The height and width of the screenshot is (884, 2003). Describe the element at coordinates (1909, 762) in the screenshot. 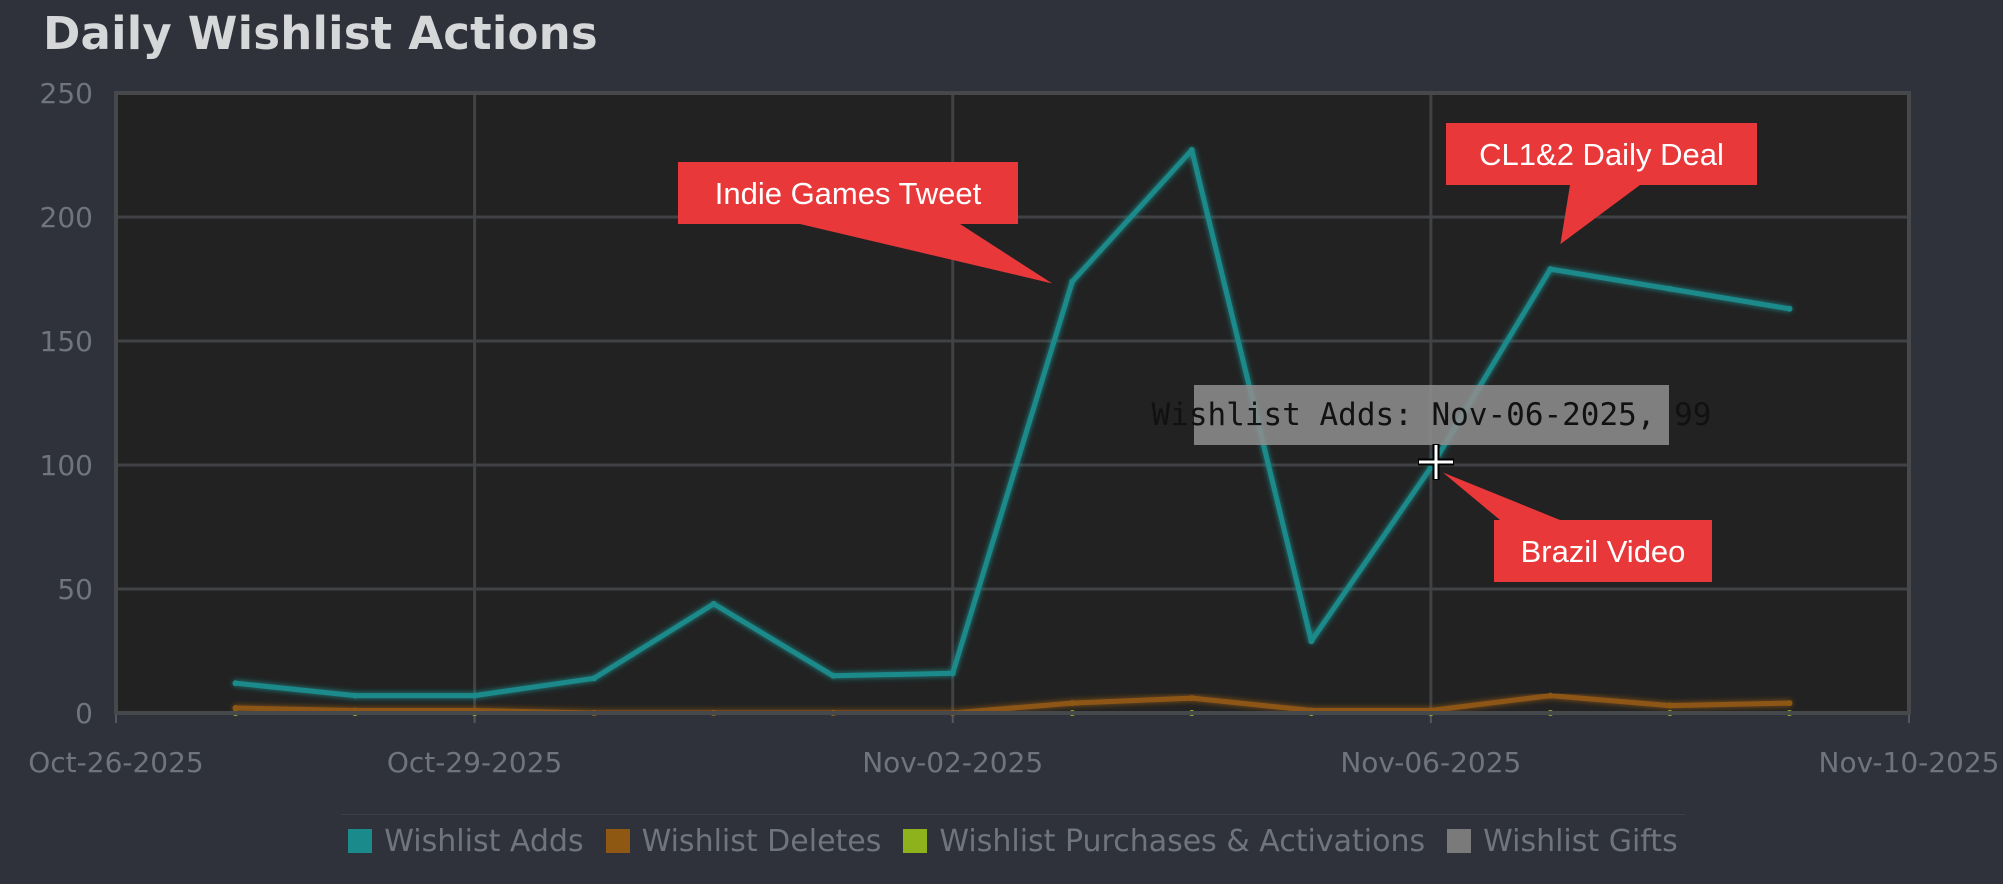

I see `x-tick-label: Nov-10-2025` at that location.